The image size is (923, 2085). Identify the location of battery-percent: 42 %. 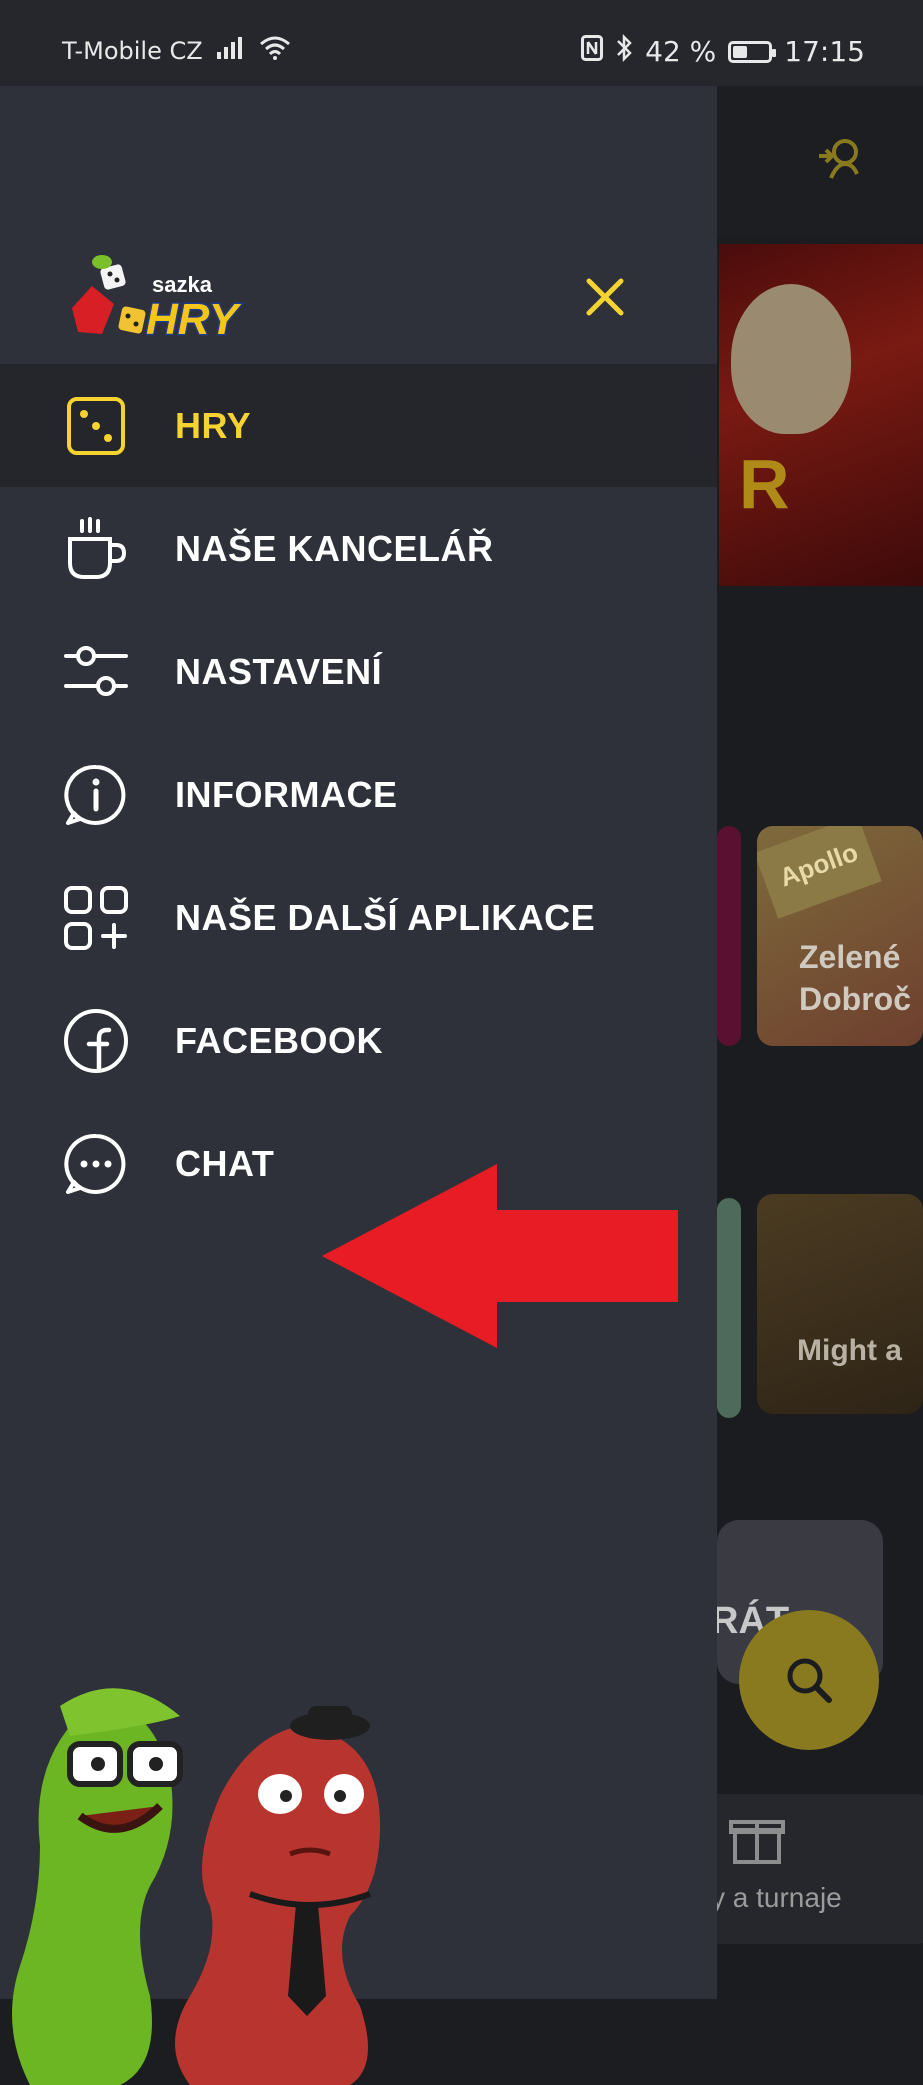
(681, 51).